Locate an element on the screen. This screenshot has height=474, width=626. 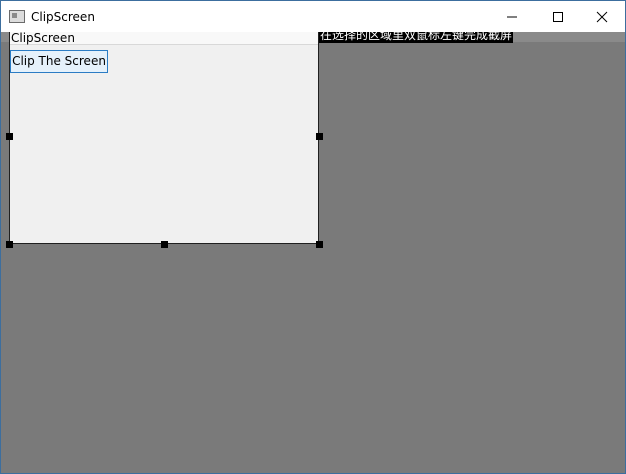
maximize-button is located at coordinates (558, 16).